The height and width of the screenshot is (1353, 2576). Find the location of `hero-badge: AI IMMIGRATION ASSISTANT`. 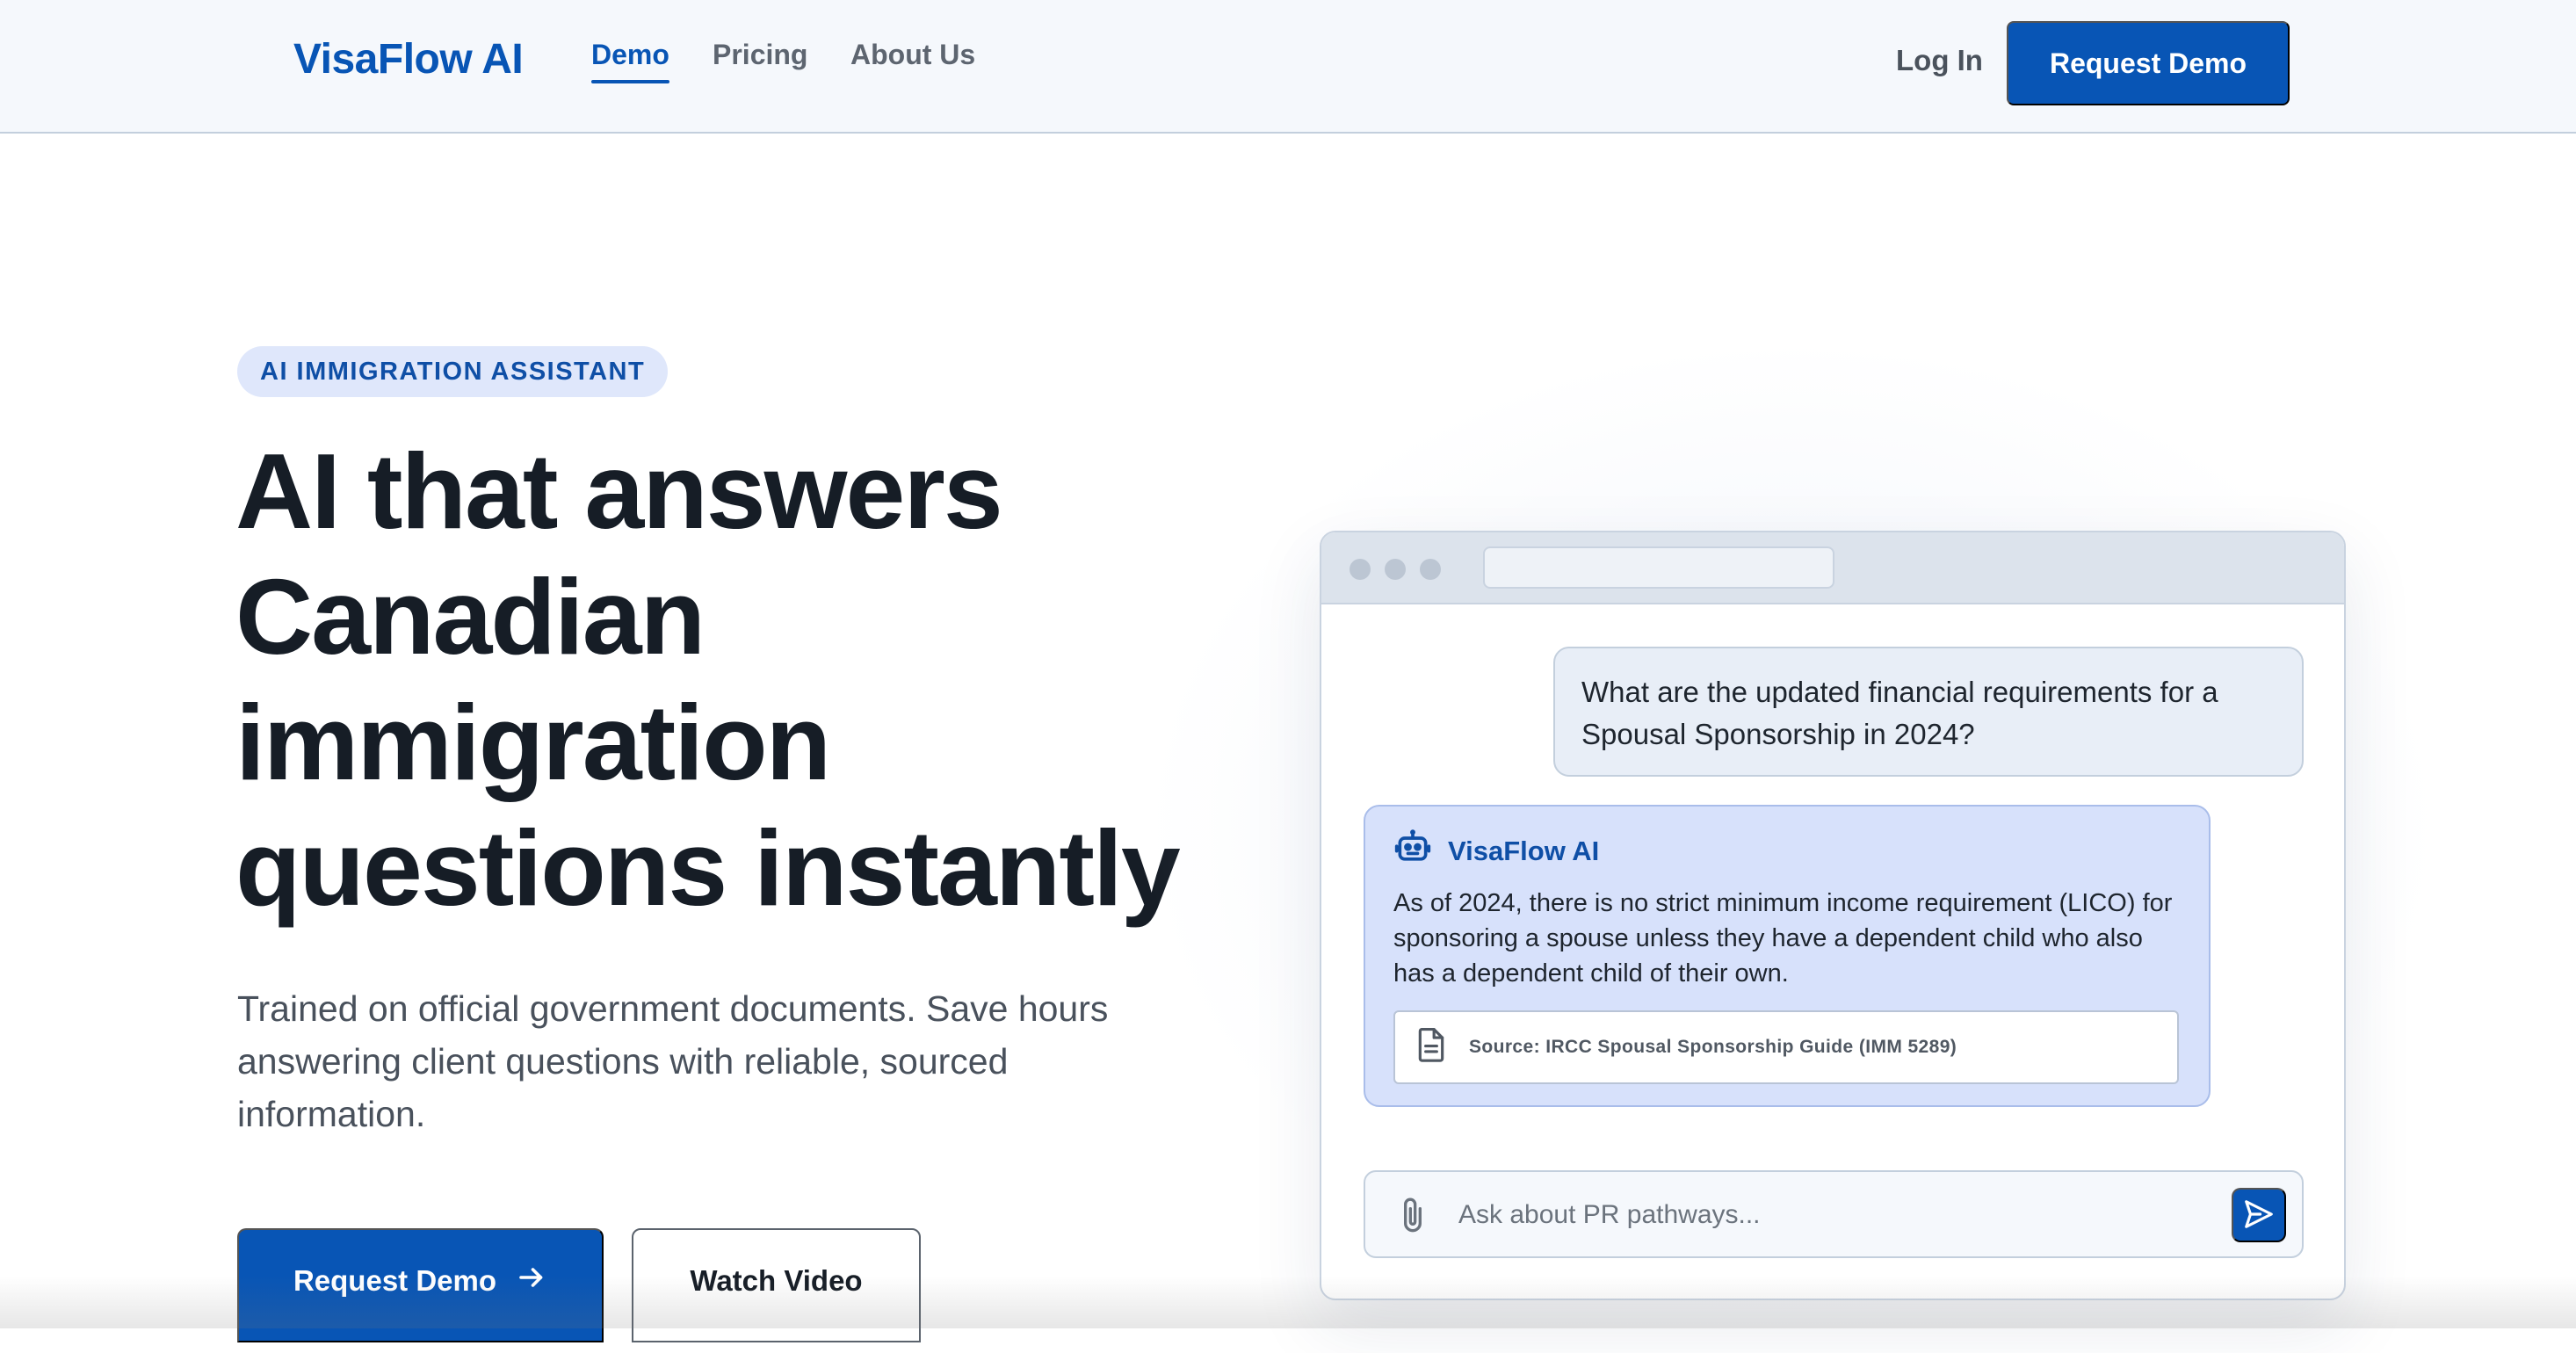

hero-badge: AI IMMIGRATION ASSISTANT is located at coordinates (453, 371).